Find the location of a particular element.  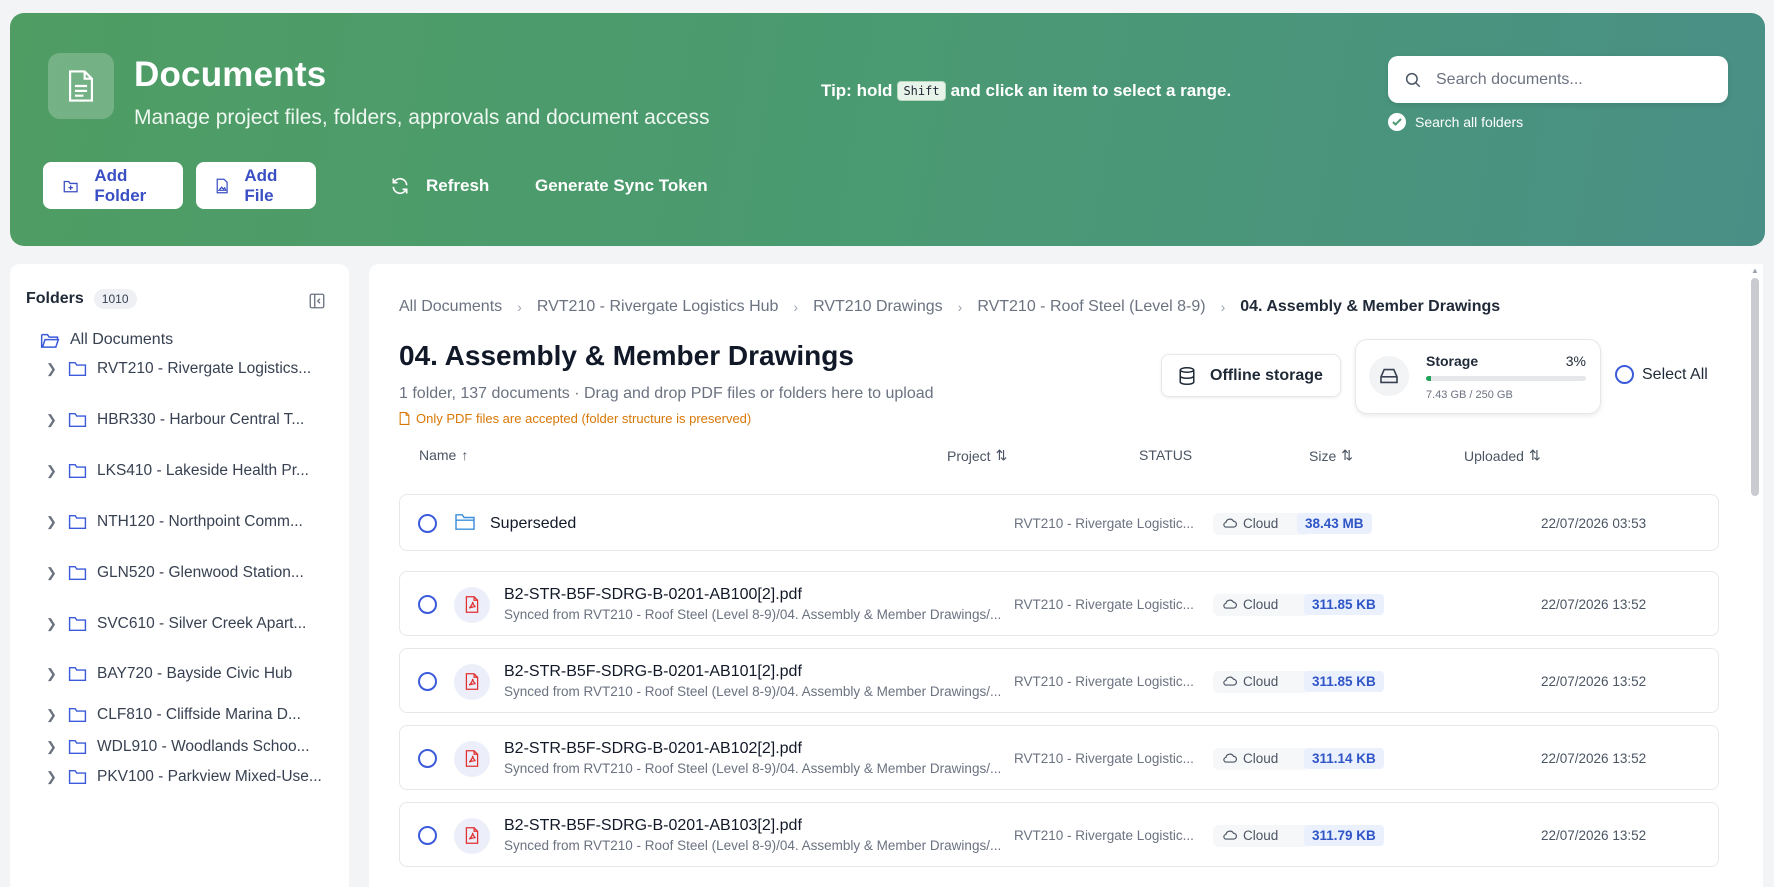

folder-open-icon is located at coordinates (50, 340).